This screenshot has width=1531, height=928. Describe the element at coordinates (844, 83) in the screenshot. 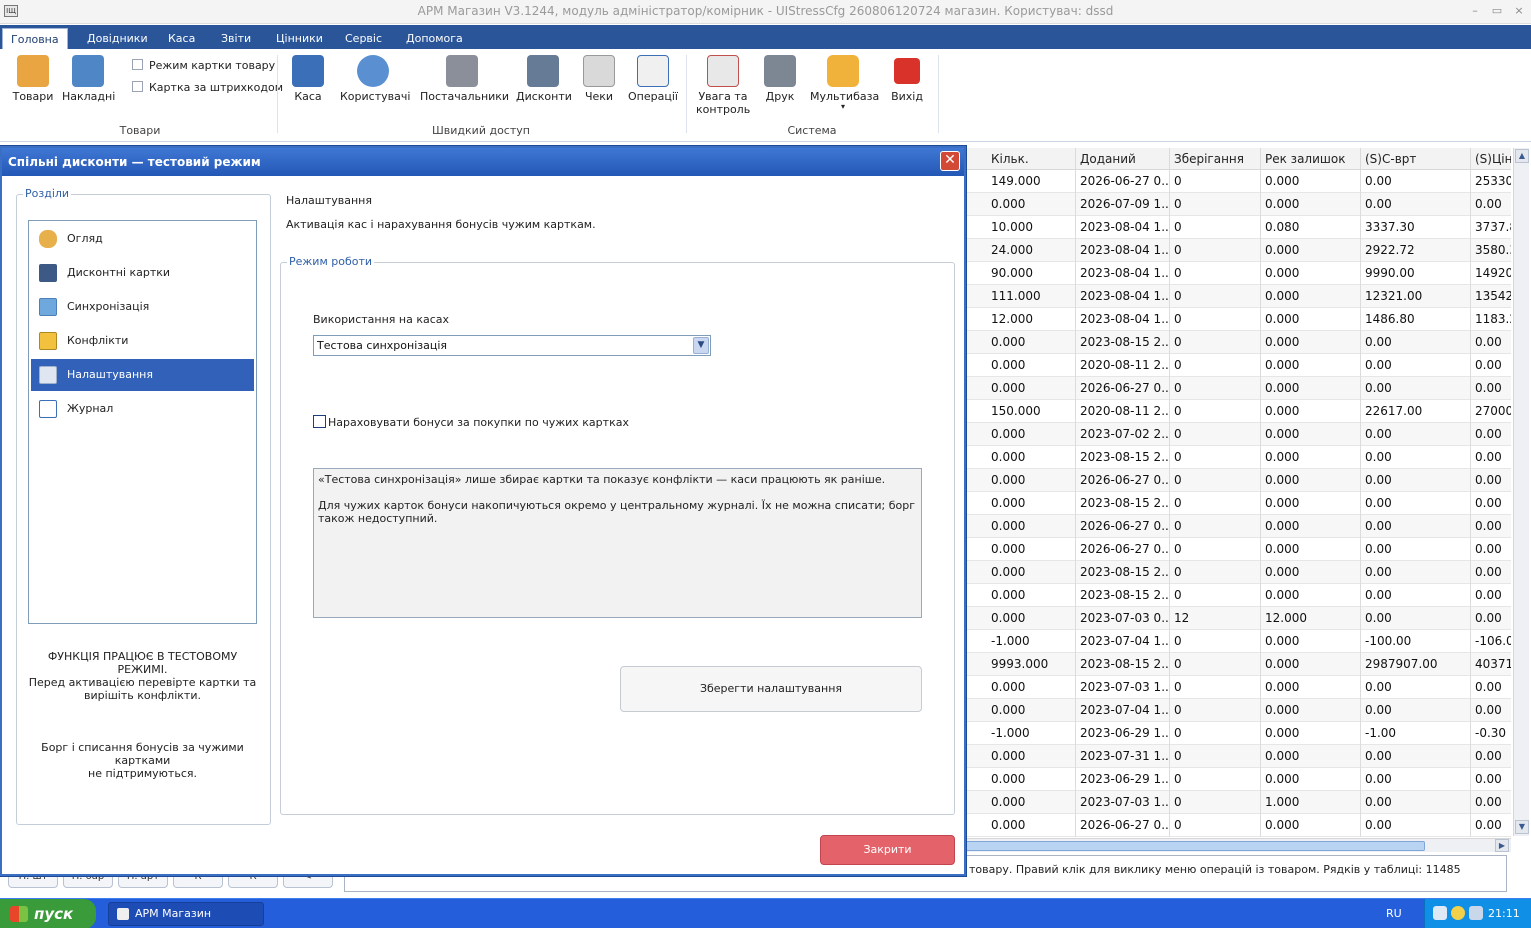

I see `multibase-button: Мультибаза ▾` at that location.